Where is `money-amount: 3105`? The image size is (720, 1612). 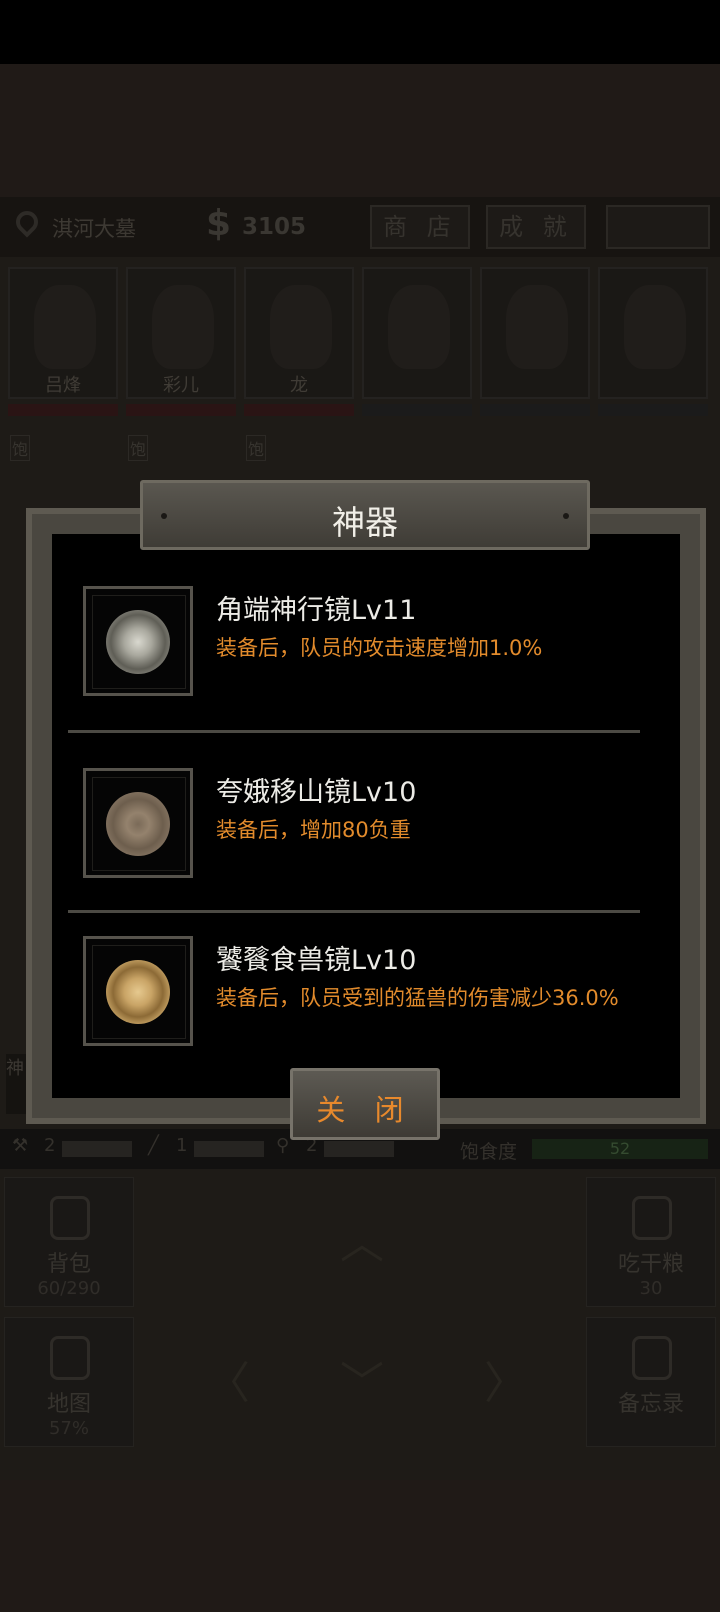
money-amount: 3105 is located at coordinates (274, 227).